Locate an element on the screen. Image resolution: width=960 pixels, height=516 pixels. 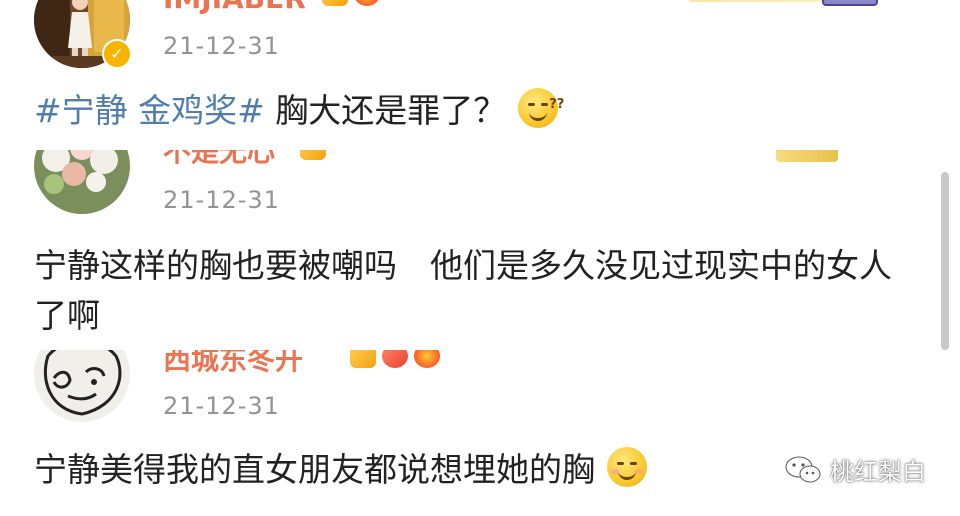
wechat-icon is located at coordinates (803, 469).